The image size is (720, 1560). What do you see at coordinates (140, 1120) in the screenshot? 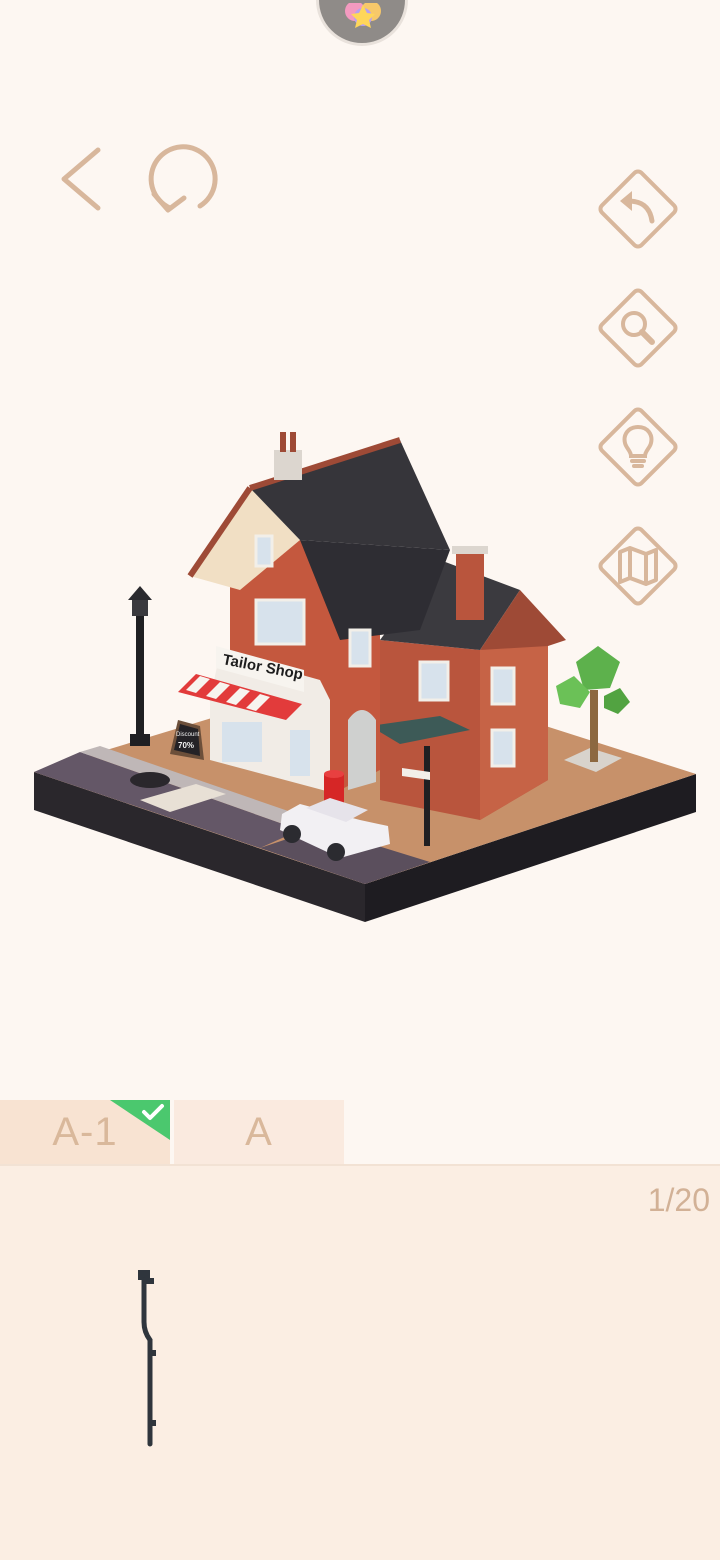
I see `completed-check-icon` at bounding box center [140, 1120].